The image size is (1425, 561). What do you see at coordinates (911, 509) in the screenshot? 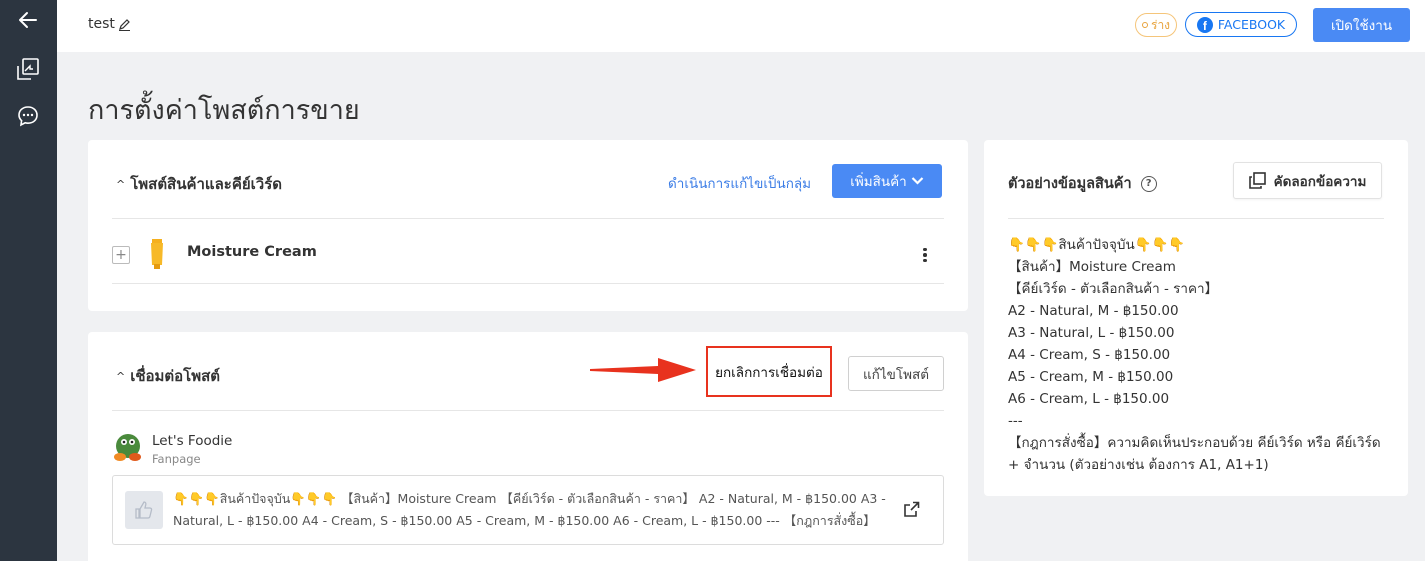
I see `external-link-icon` at bounding box center [911, 509].